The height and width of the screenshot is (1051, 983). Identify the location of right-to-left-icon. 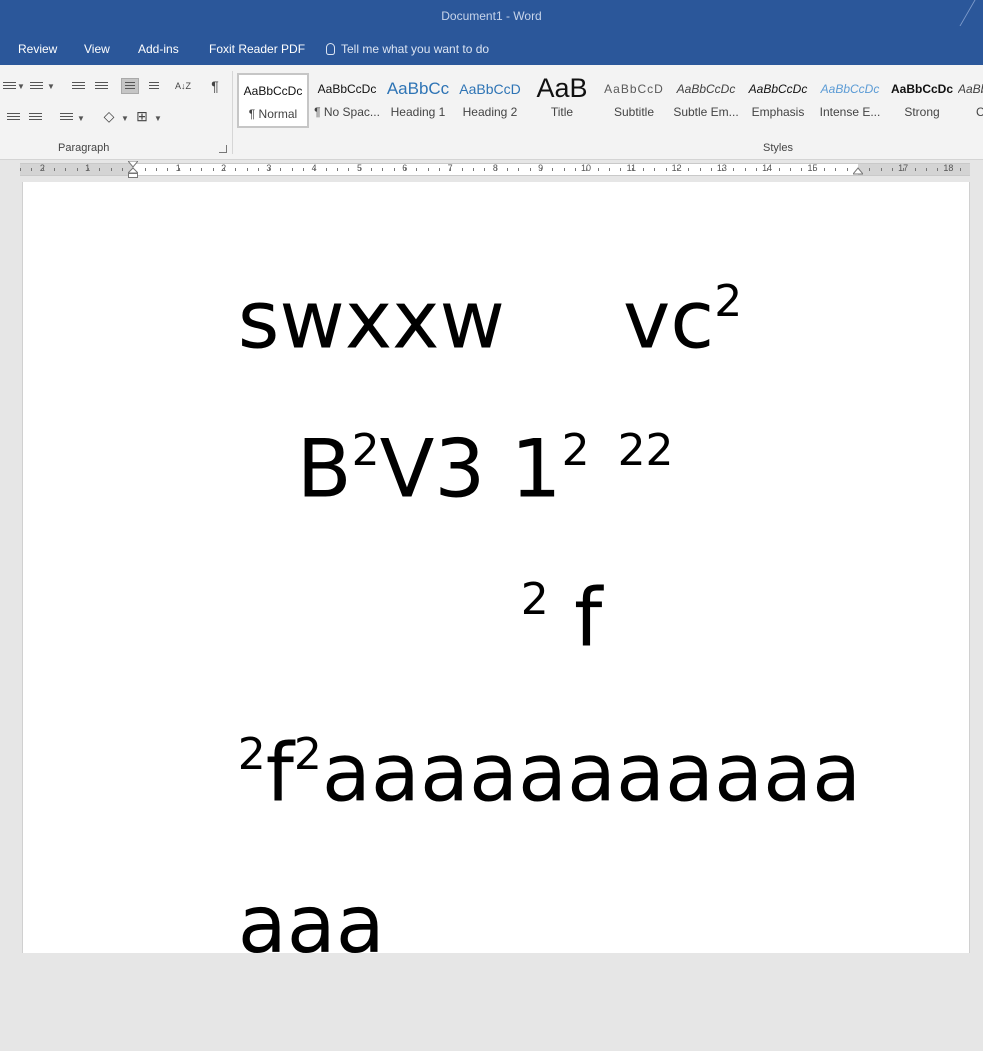
(154, 86).